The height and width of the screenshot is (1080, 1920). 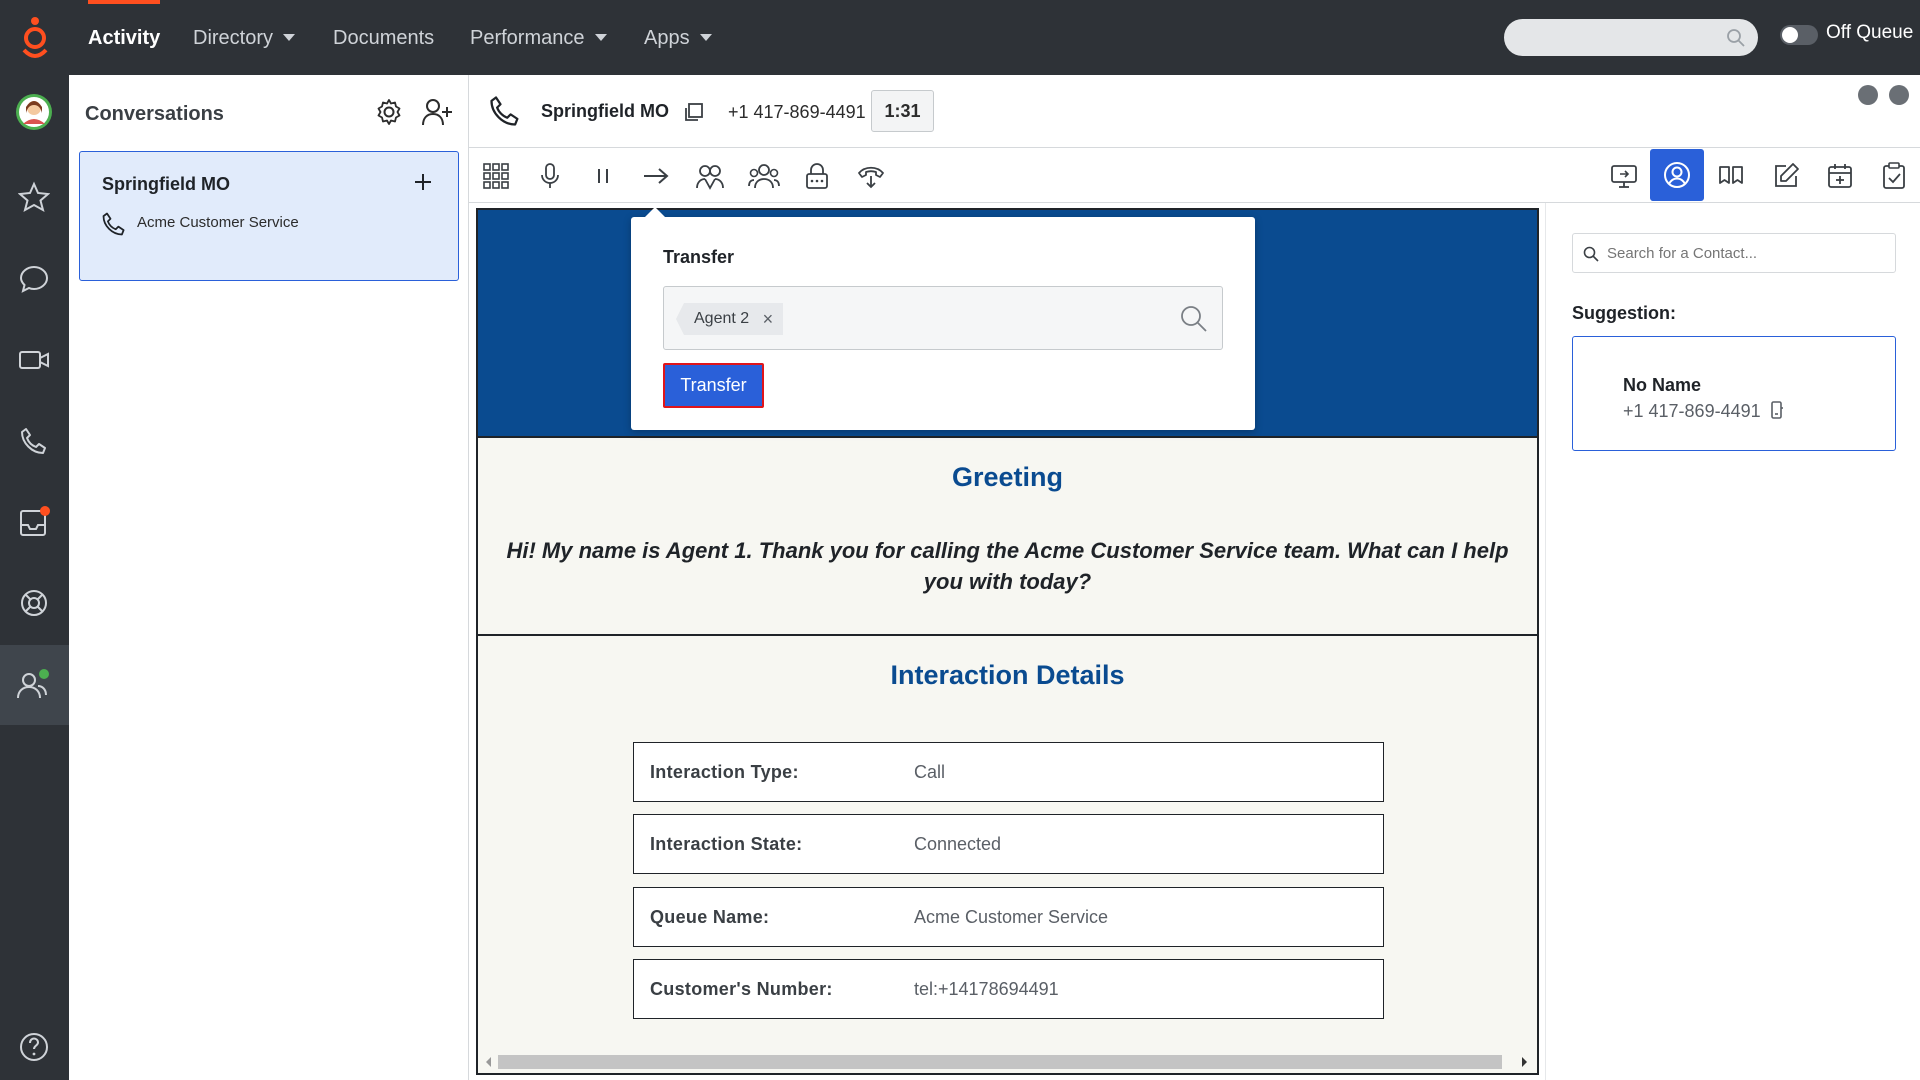 I want to click on nav-activity: Activity, so click(x=124, y=37).